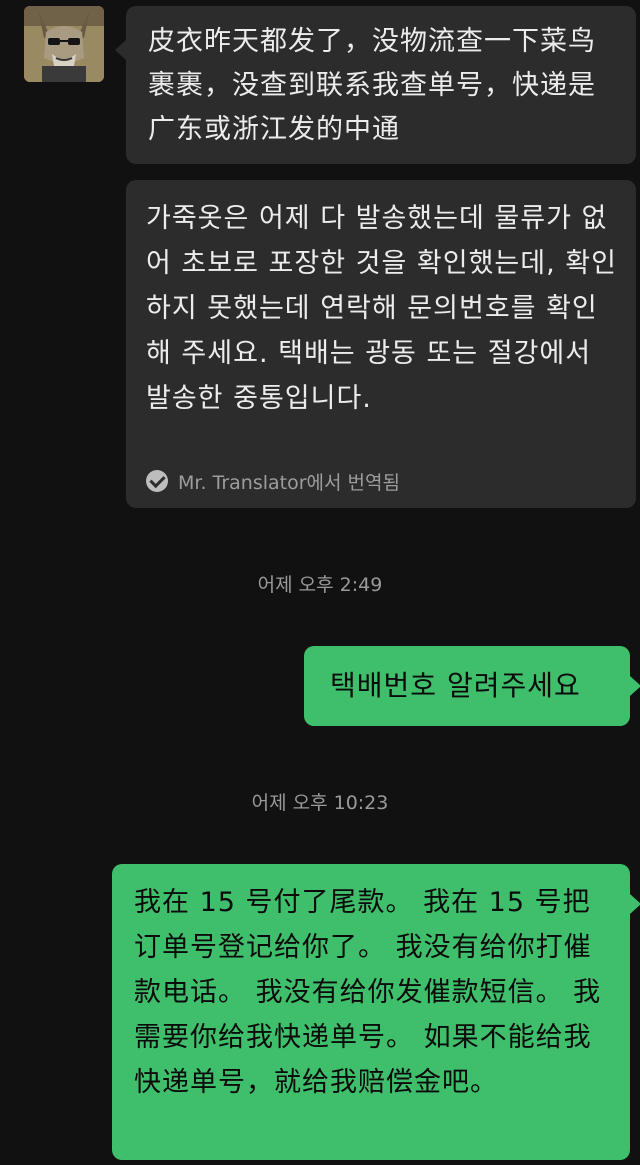 The image size is (640, 1165). I want to click on donkey-avatar-icon, so click(64, 44).